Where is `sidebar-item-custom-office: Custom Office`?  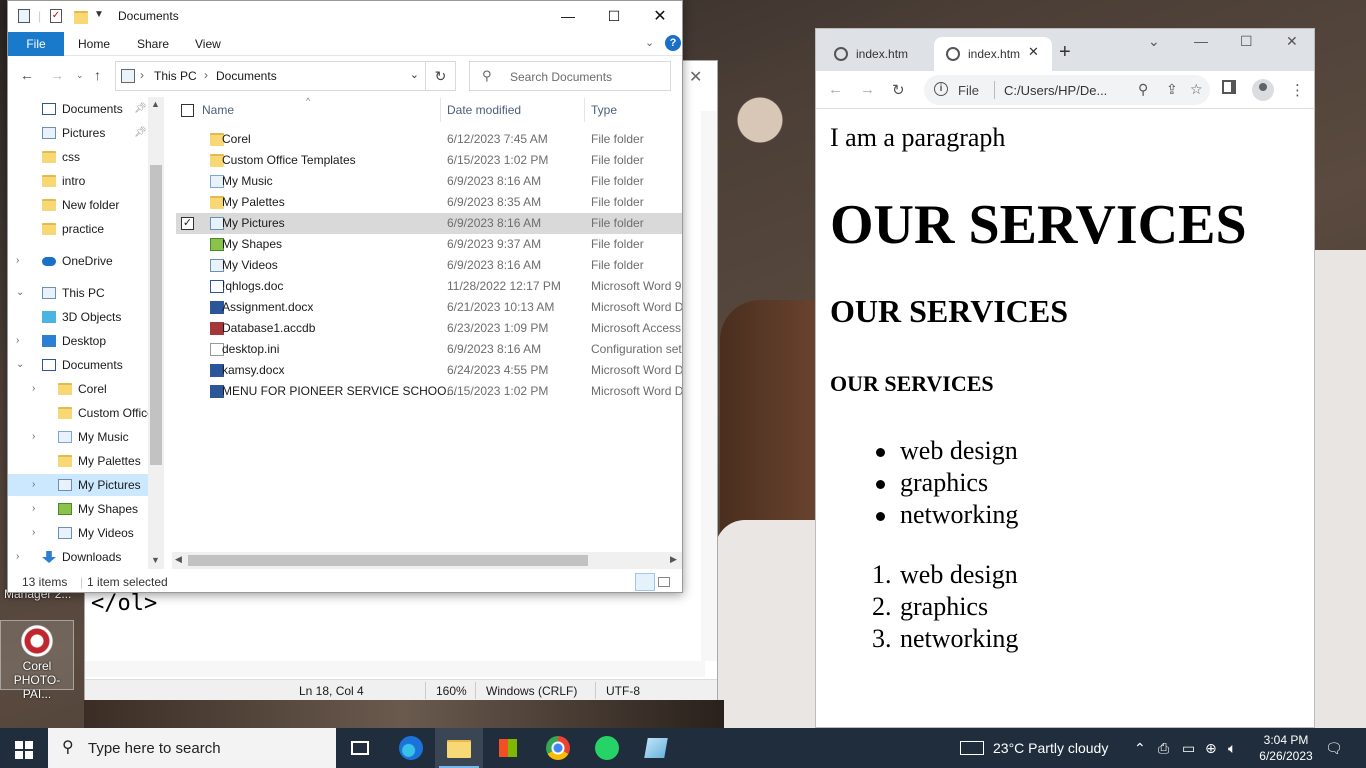 sidebar-item-custom-office: Custom Office is located at coordinates (81, 413).